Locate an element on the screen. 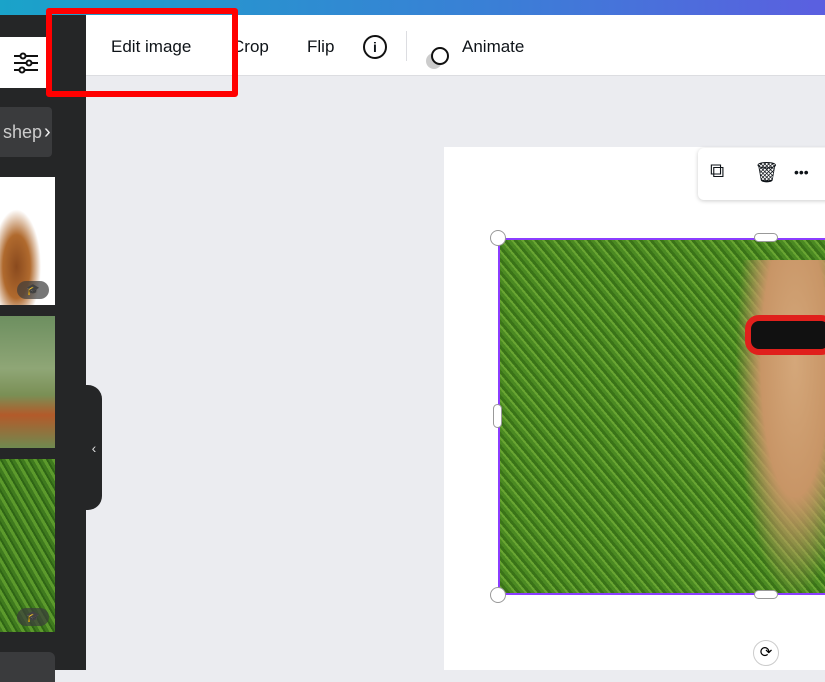 The height and width of the screenshot is (682, 825). duplicate-icon: ⧉ is located at coordinates (717, 171).